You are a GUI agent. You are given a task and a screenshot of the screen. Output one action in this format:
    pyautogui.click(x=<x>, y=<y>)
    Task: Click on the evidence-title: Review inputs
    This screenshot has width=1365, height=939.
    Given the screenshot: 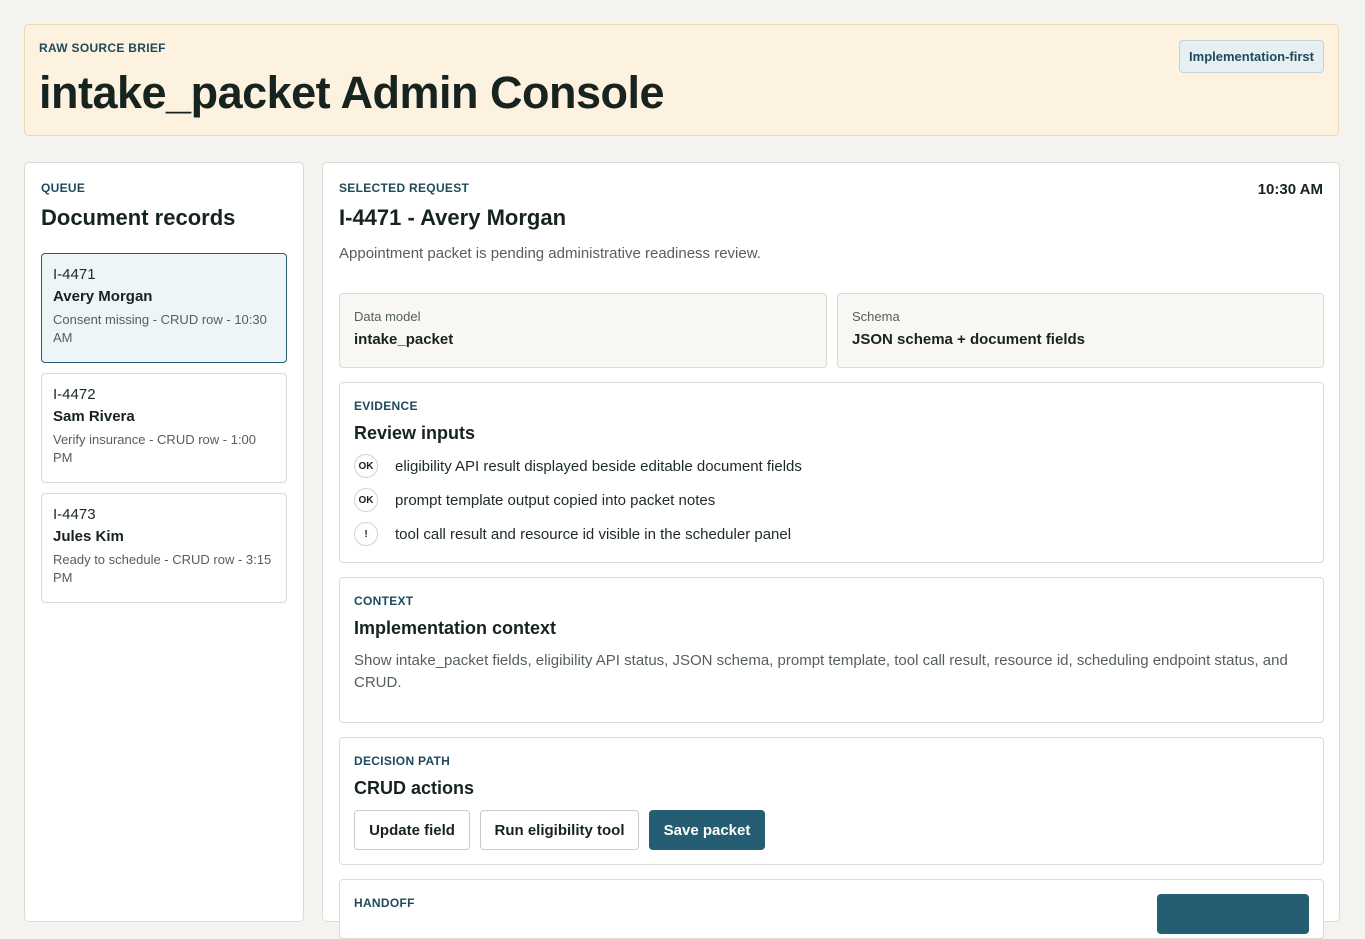 What is the action you would take?
    pyautogui.click(x=415, y=433)
    